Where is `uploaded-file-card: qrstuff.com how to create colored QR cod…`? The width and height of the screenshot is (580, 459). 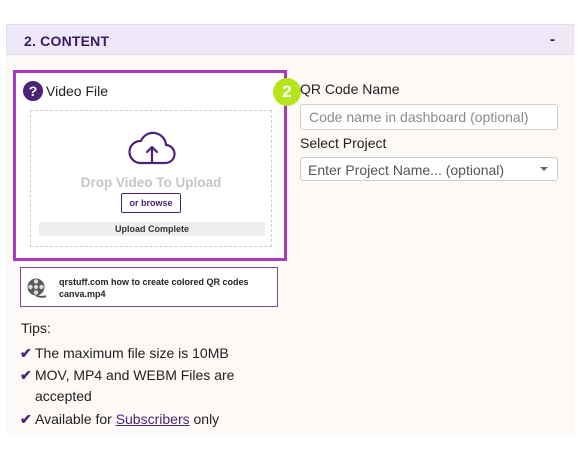 uploaded-file-card: qrstuff.com how to create colored QR cod… is located at coordinates (149, 287).